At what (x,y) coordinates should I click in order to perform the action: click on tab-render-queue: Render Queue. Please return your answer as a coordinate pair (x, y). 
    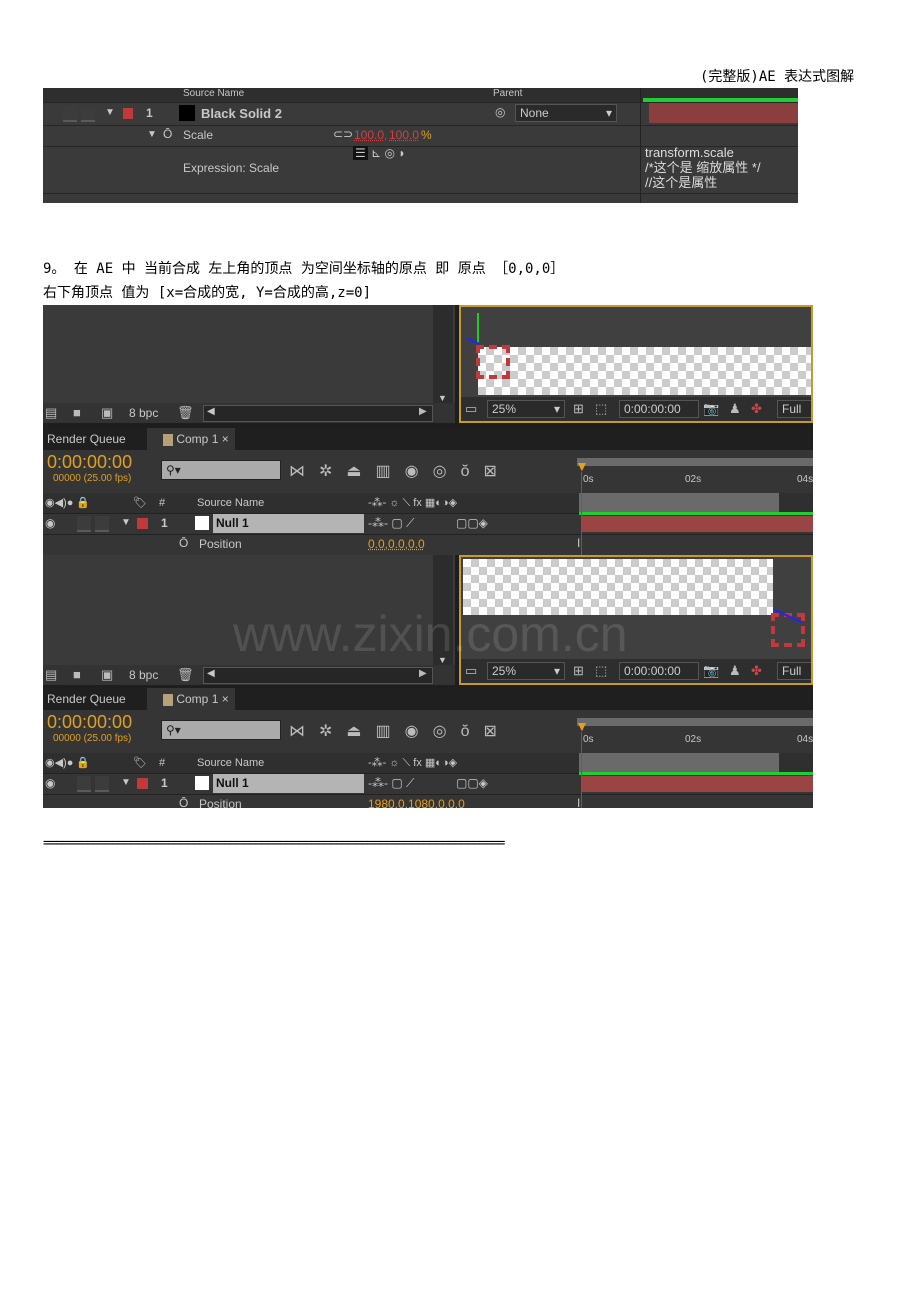
    Looking at the image, I should click on (86, 699).